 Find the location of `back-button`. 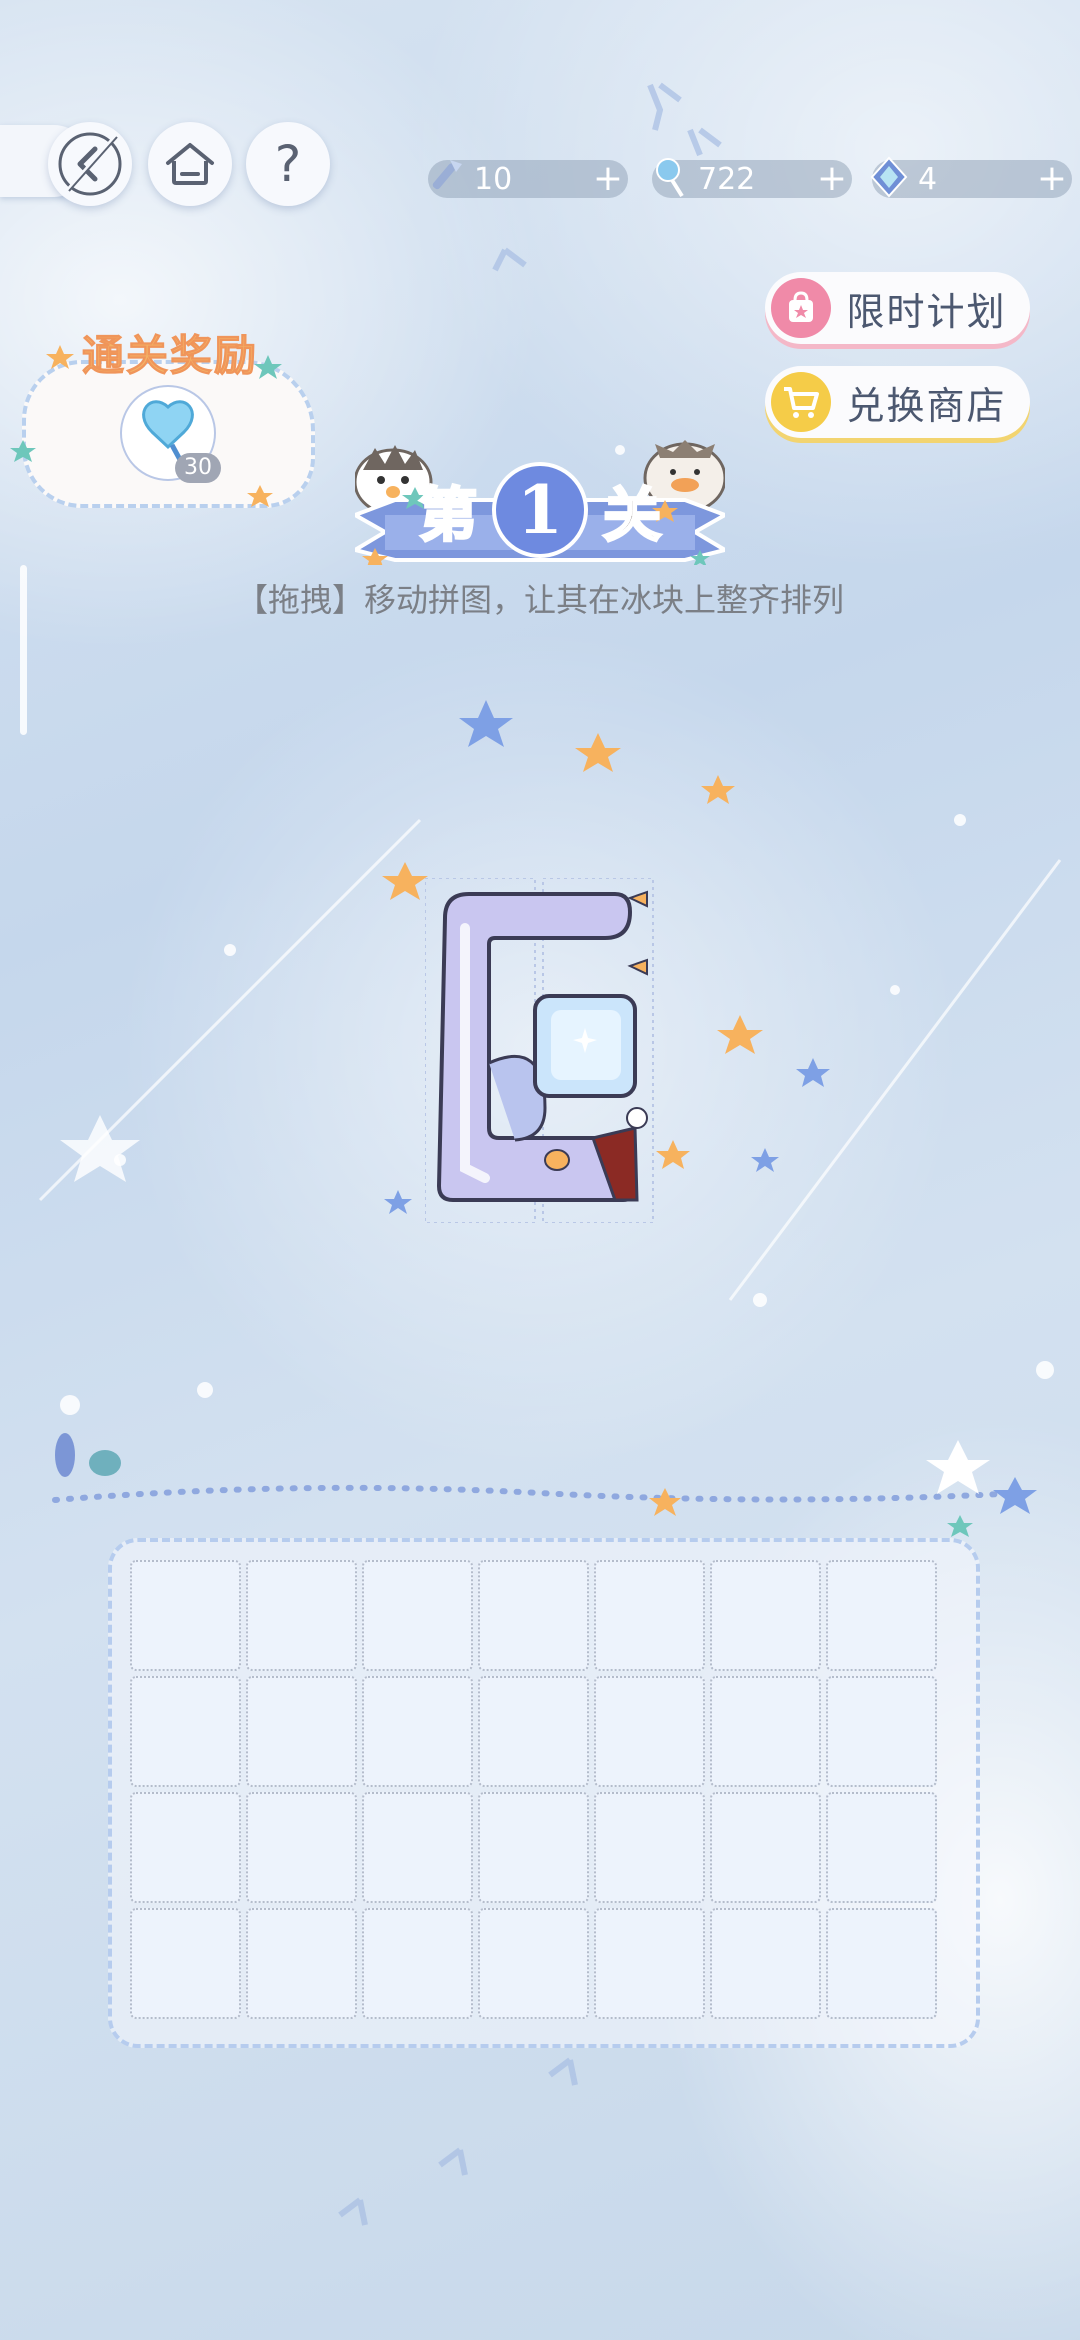

back-button is located at coordinates (90, 164).